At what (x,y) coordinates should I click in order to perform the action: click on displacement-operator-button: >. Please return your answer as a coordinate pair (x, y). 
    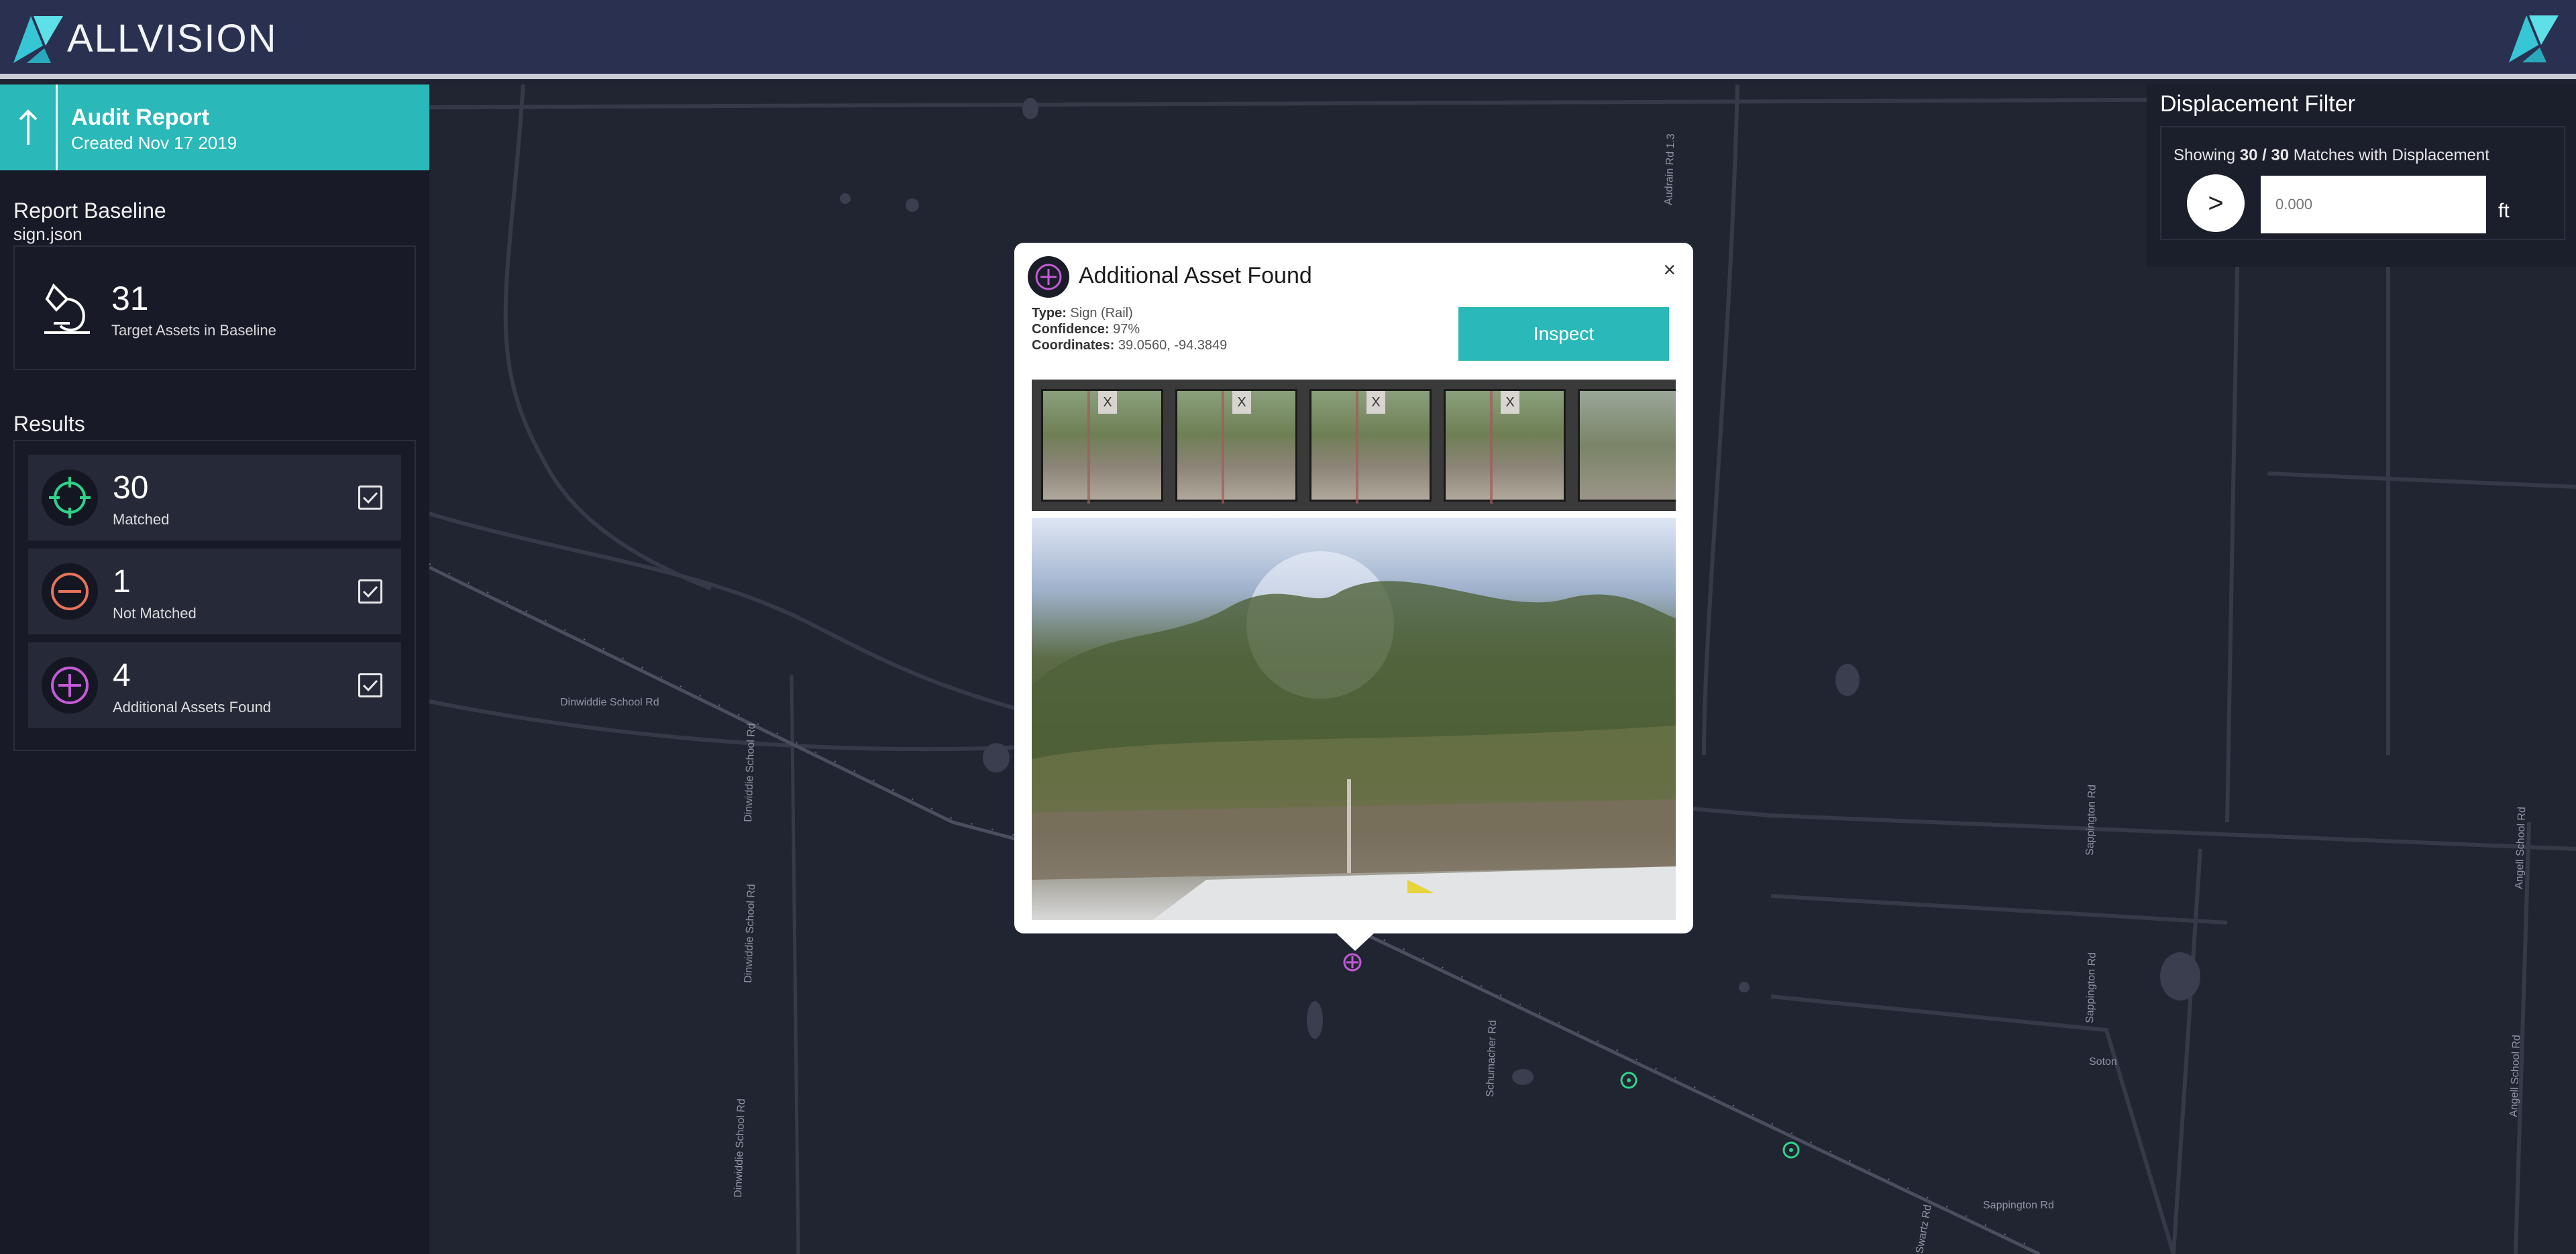
    Looking at the image, I should click on (2216, 203).